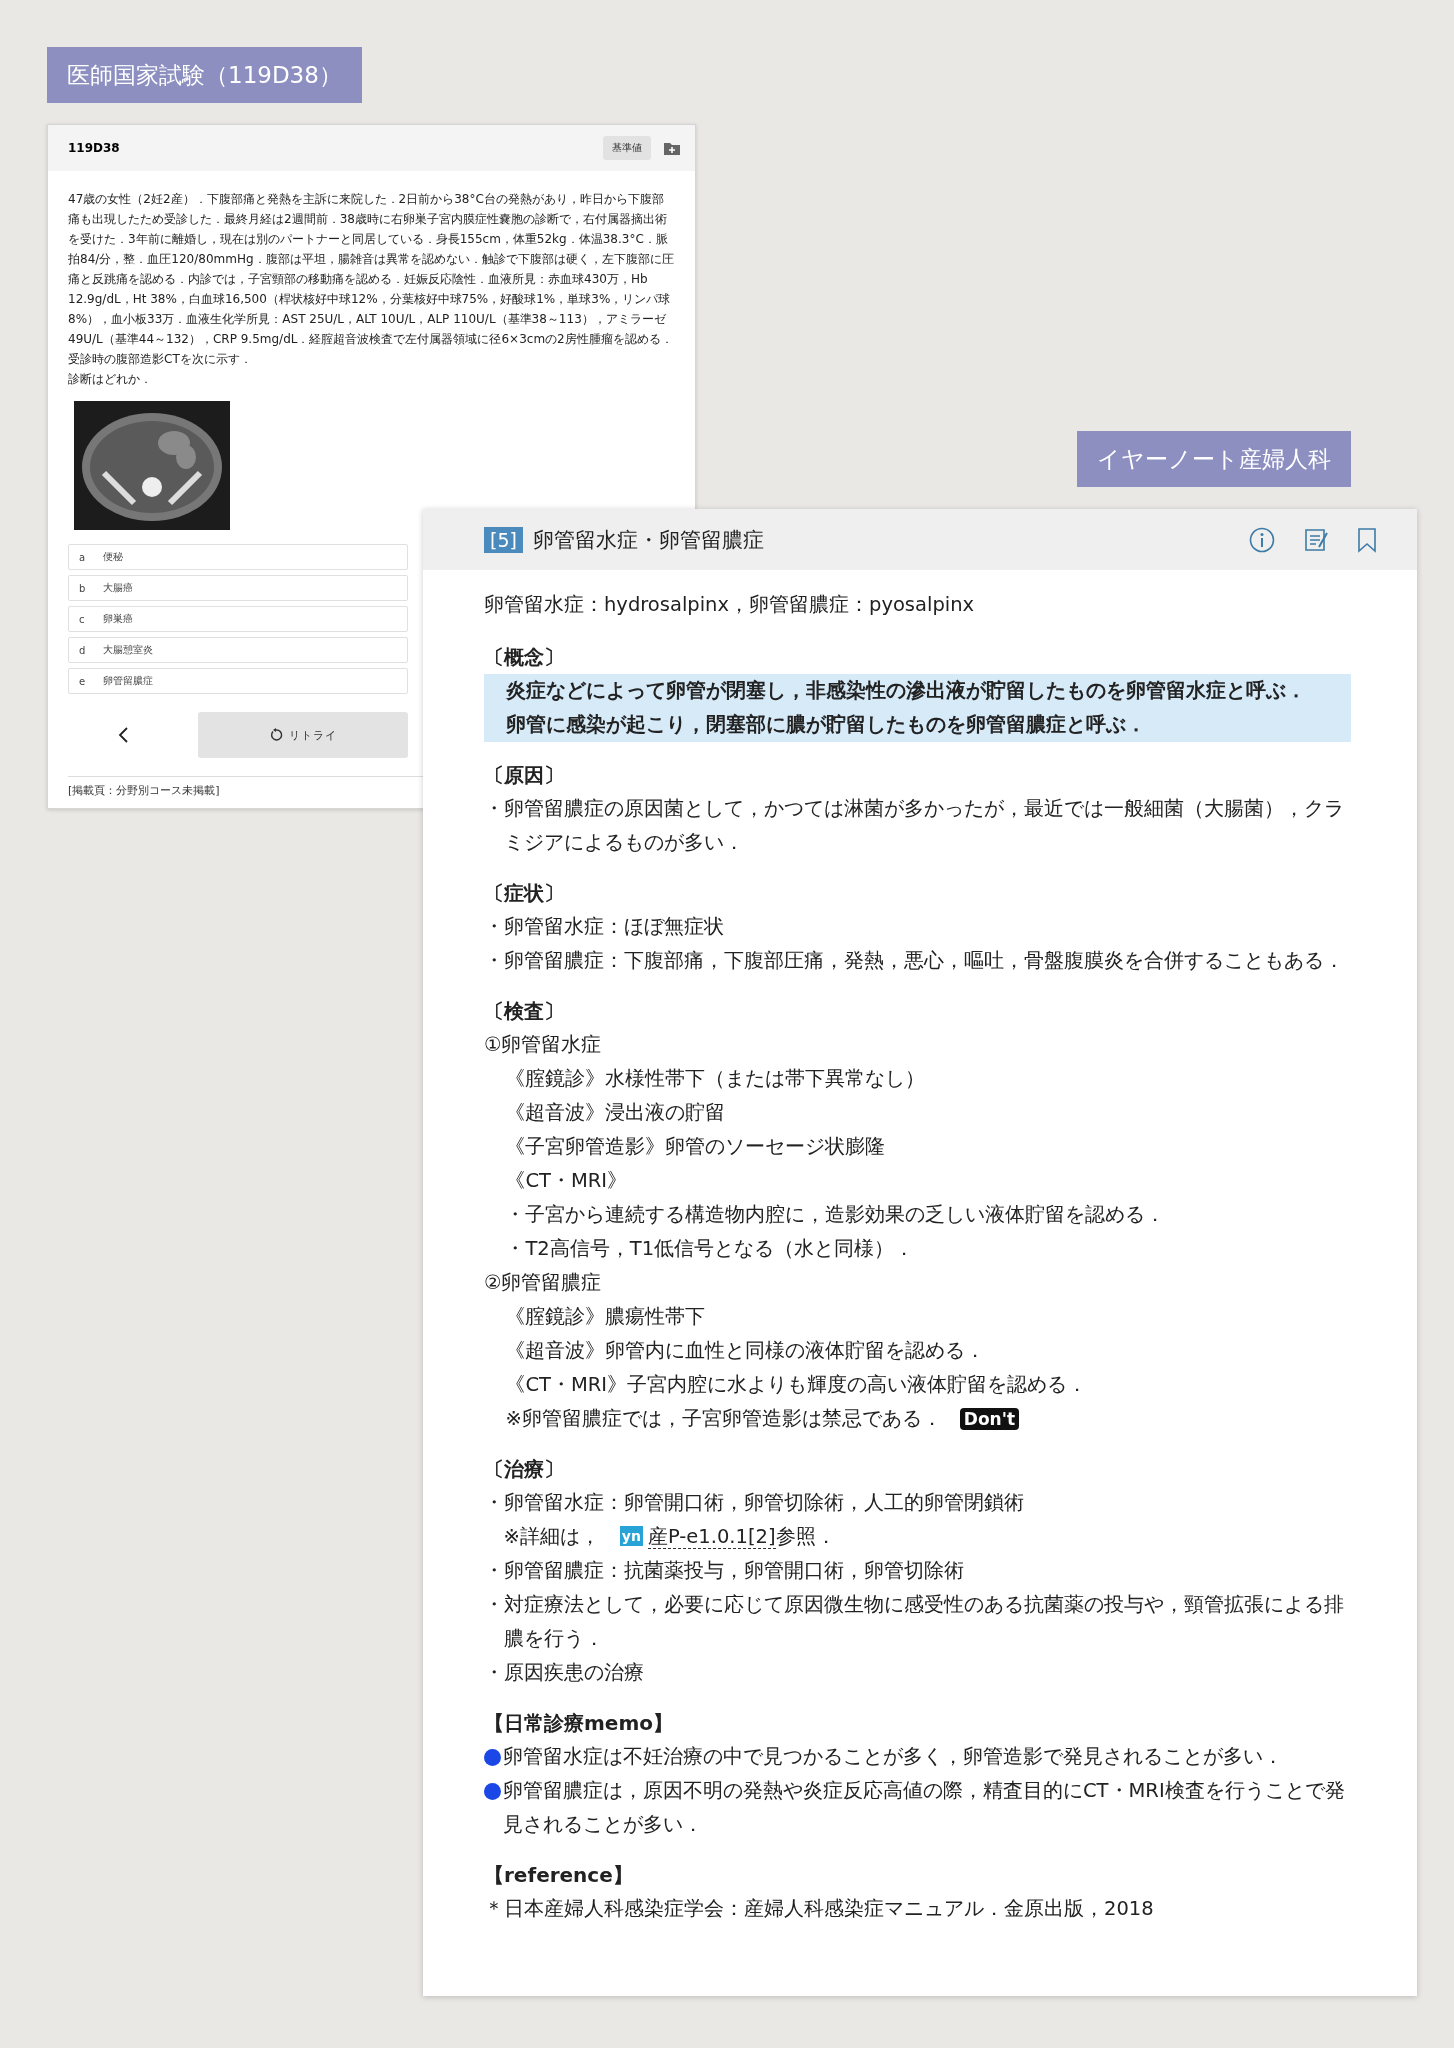  Describe the element at coordinates (730, 605) in the screenshot. I see `term-translation: 卵管留水症：hydrosalpinx，卵管留膿症：pyosalpinx` at that location.